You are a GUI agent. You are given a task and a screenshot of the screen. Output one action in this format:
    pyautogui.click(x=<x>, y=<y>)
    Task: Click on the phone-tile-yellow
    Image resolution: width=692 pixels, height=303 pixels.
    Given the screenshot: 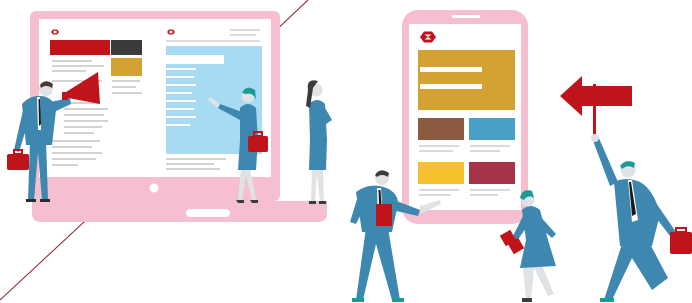 What is the action you would take?
    pyautogui.click(x=441, y=173)
    